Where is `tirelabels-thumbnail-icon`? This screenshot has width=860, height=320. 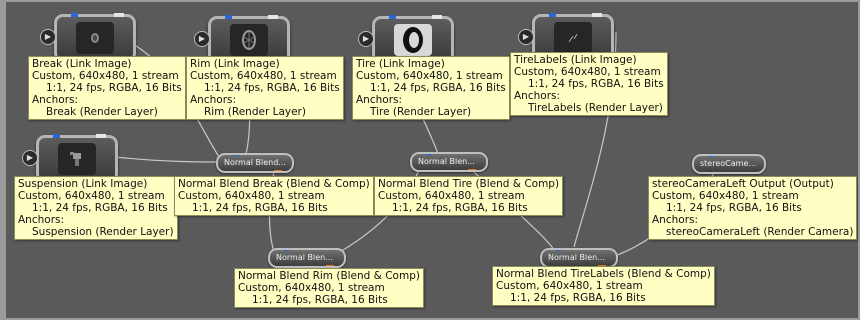
tirelabels-thumbnail-icon is located at coordinates (573, 38).